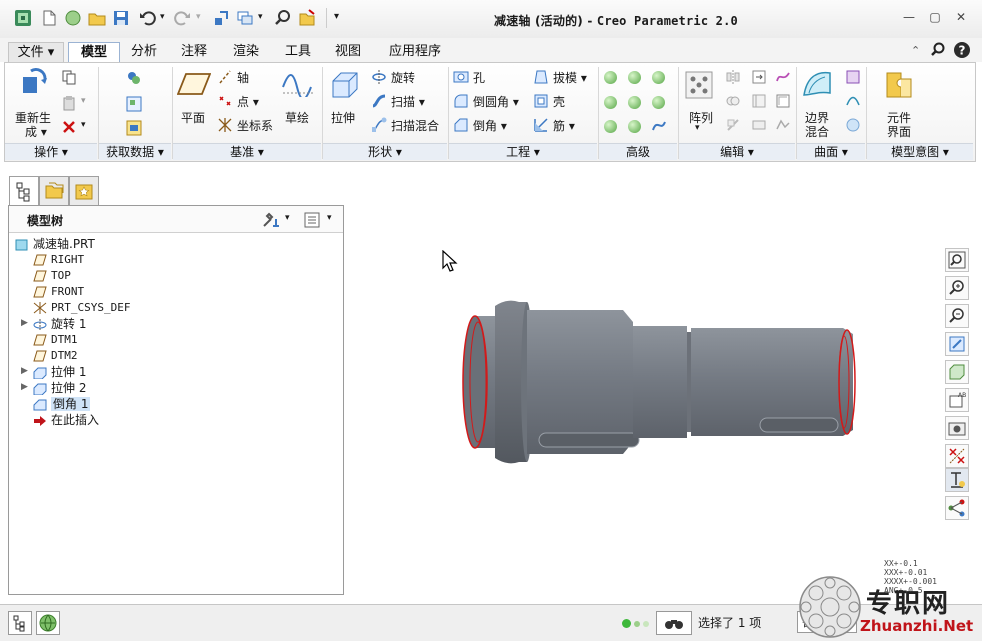 The image size is (982, 641). I want to click on merge-inheritance-icon, so click(134, 128).